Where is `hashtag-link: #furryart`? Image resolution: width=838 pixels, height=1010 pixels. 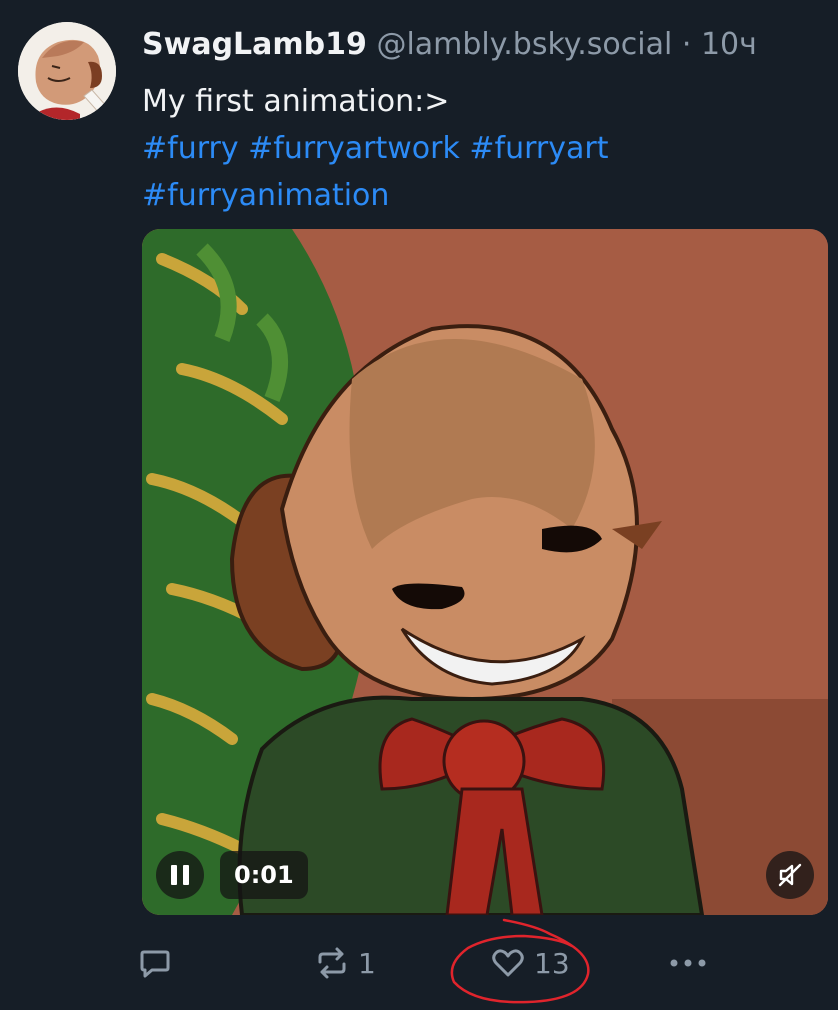
hashtag-link: #furryart is located at coordinates (538, 148).